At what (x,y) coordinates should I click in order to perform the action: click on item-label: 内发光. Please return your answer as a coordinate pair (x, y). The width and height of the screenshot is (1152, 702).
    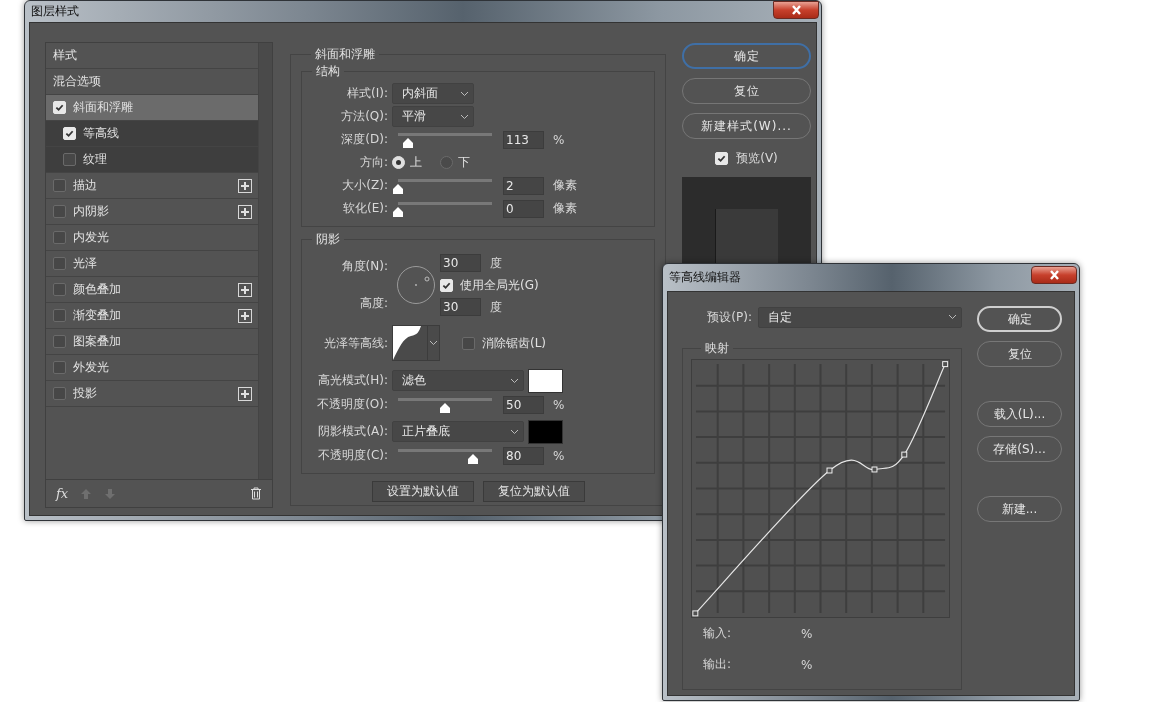
    Looking at the image, I should click on (91, 237).